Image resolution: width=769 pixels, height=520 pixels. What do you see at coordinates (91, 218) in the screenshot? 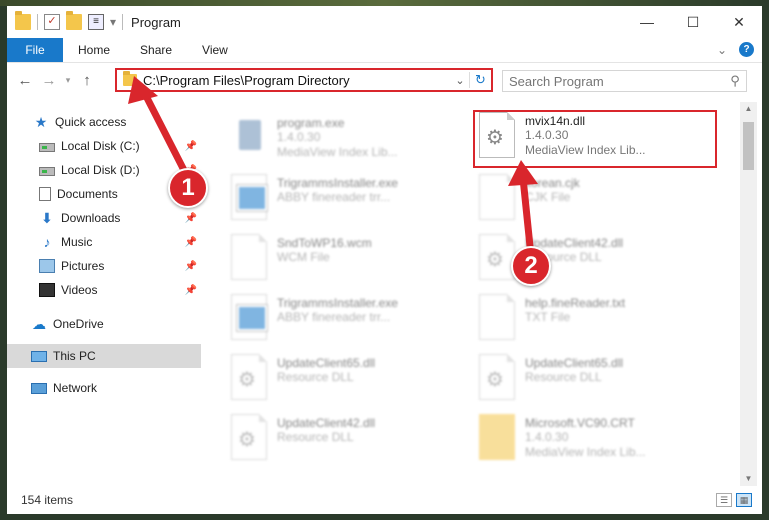
I see `sidebar-item-label: Downloads` at bounding box center [91, 218].